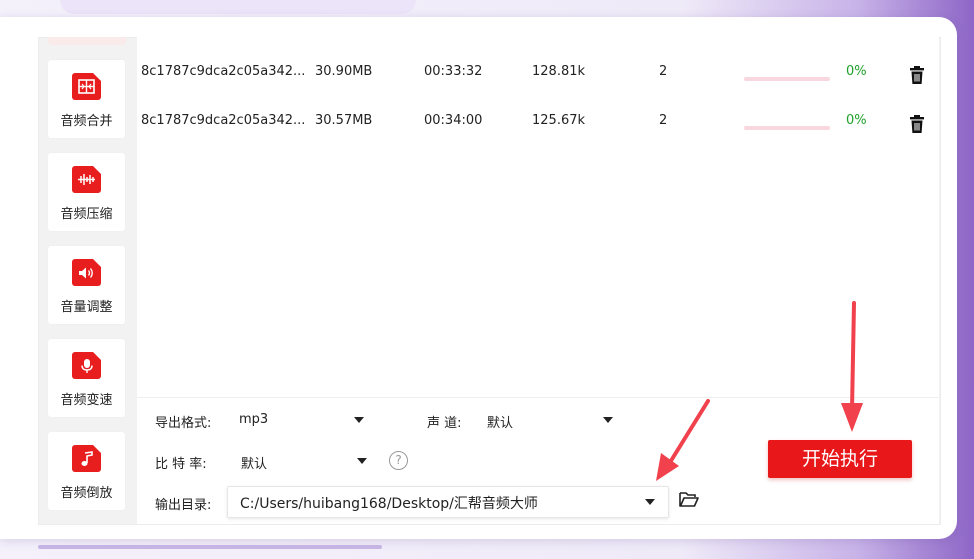 This screenshot has height=559, width=974. What do you see at coordinates (181, 464) in the screenshot?
I see `bitrate-label: 比 特 率:` at bounding box center [181, 464].